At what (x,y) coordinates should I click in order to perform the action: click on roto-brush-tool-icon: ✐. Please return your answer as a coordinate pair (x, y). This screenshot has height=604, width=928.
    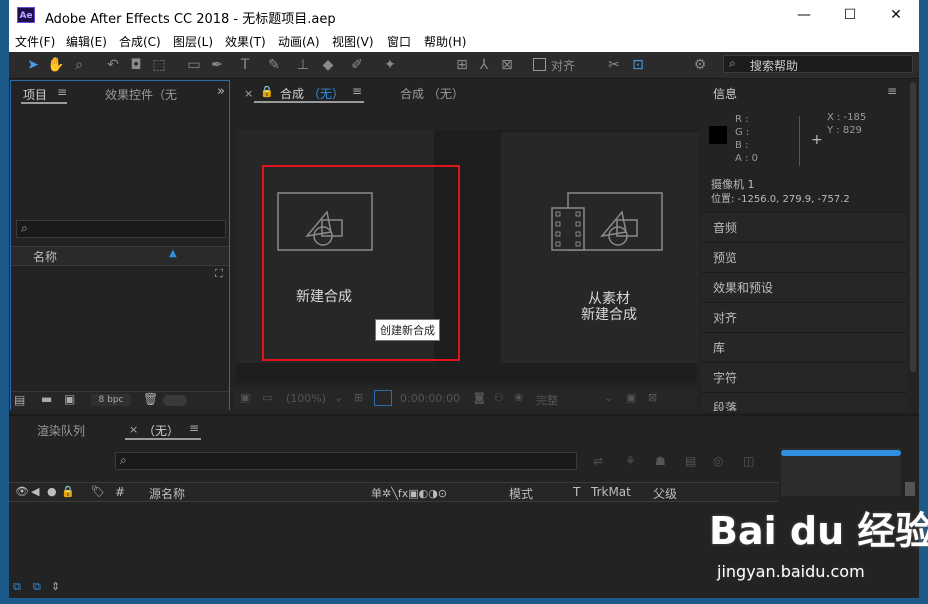
    Looking at the image, I should click on (357, 65).